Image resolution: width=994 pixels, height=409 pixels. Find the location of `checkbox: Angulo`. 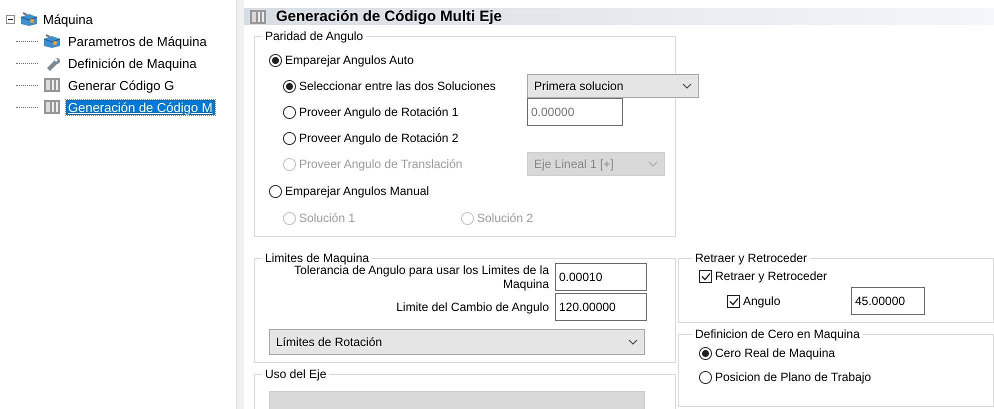

checkbox: Angulo is located at coordinates (789, 301).